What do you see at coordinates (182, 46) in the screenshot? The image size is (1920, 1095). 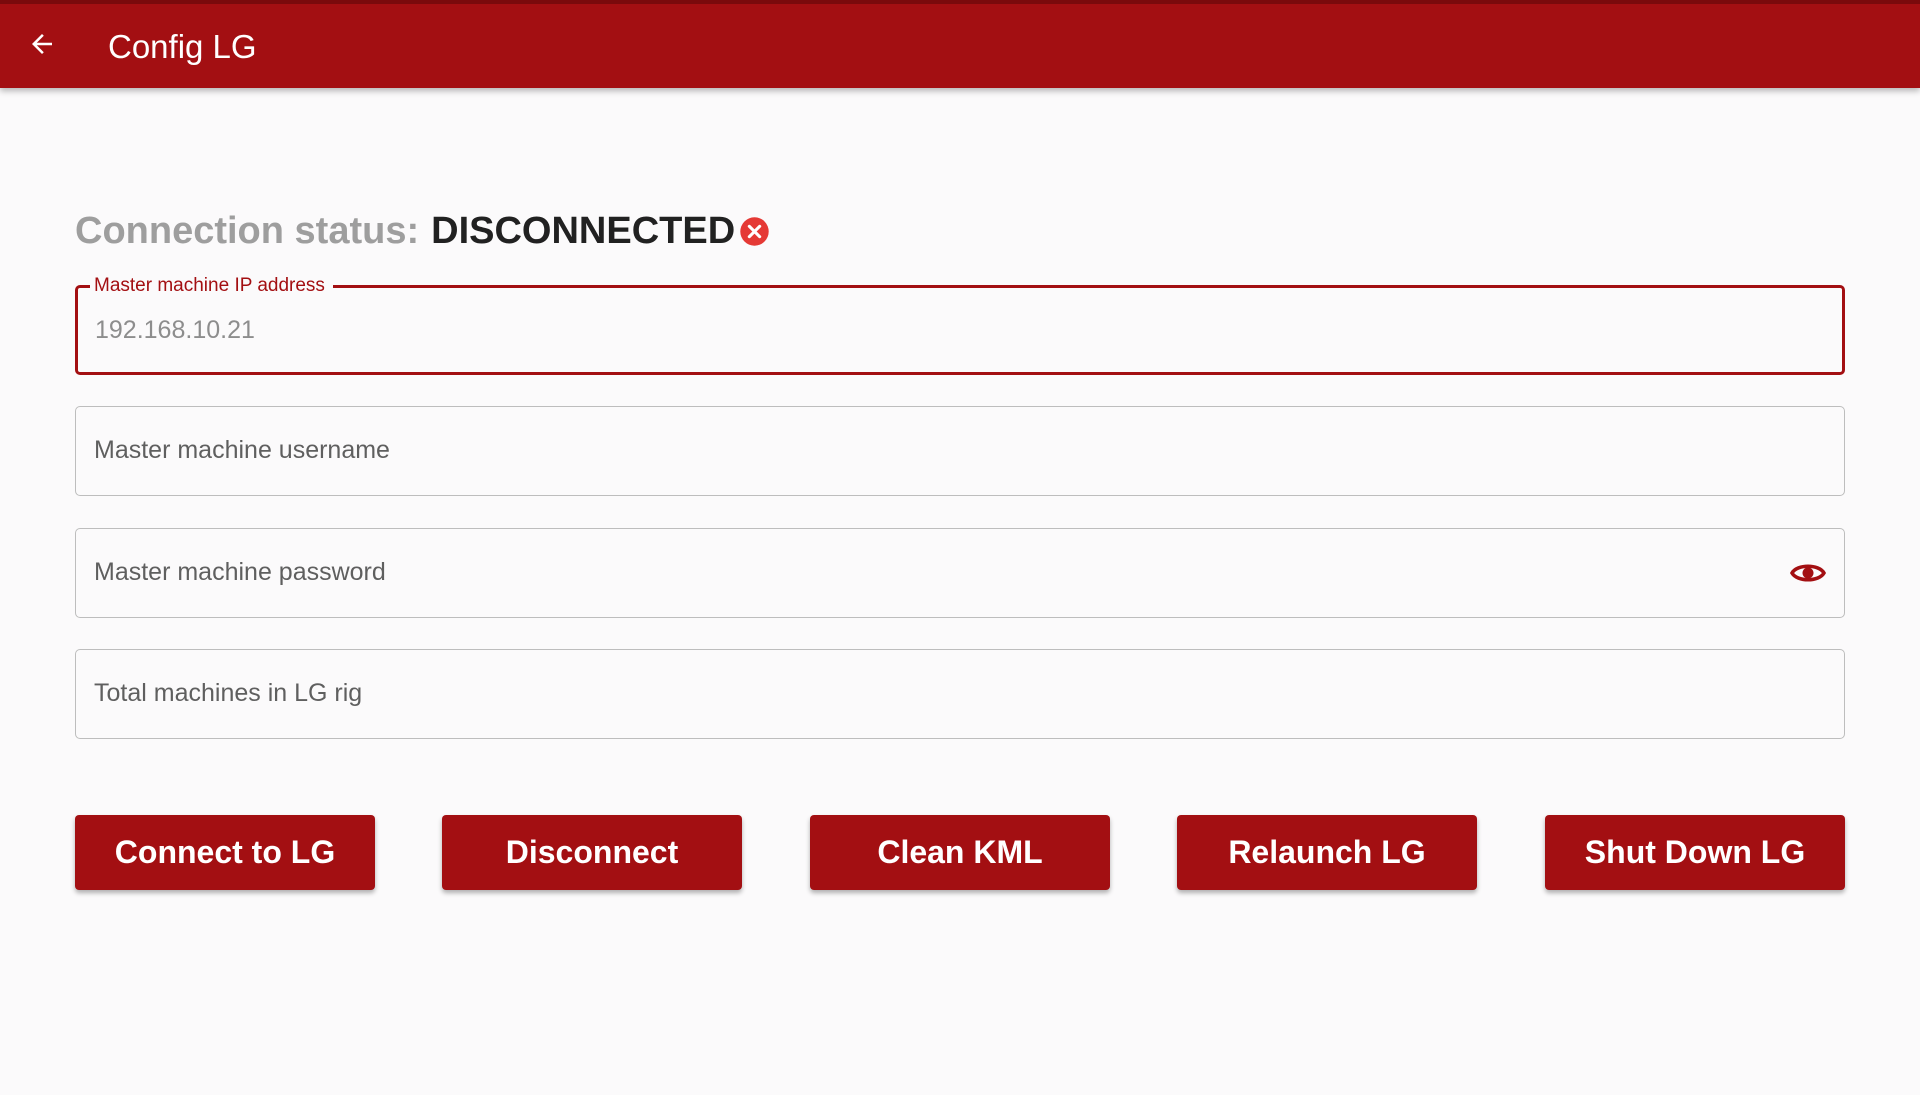 I see `page-title: Config LG` at bounding box center [182, 46].